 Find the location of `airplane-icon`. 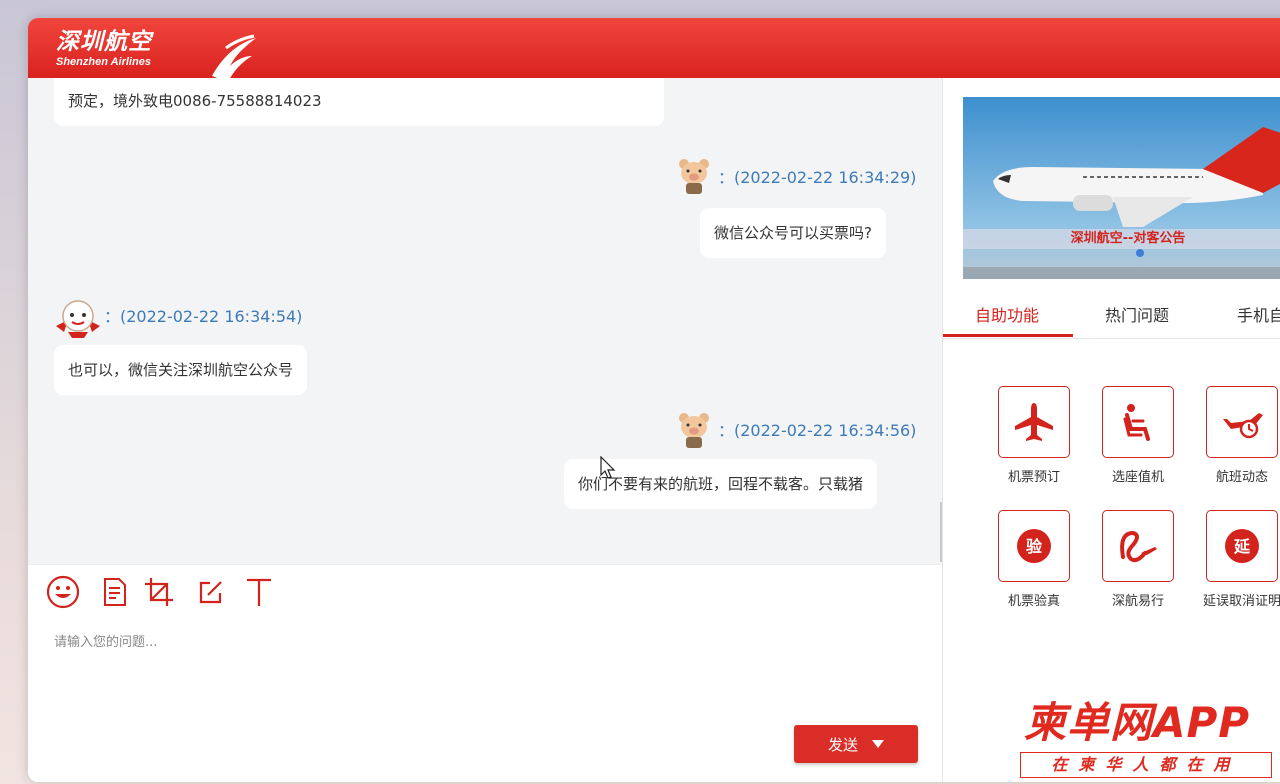

airplane-icon is located at coordinates (1034, 422).